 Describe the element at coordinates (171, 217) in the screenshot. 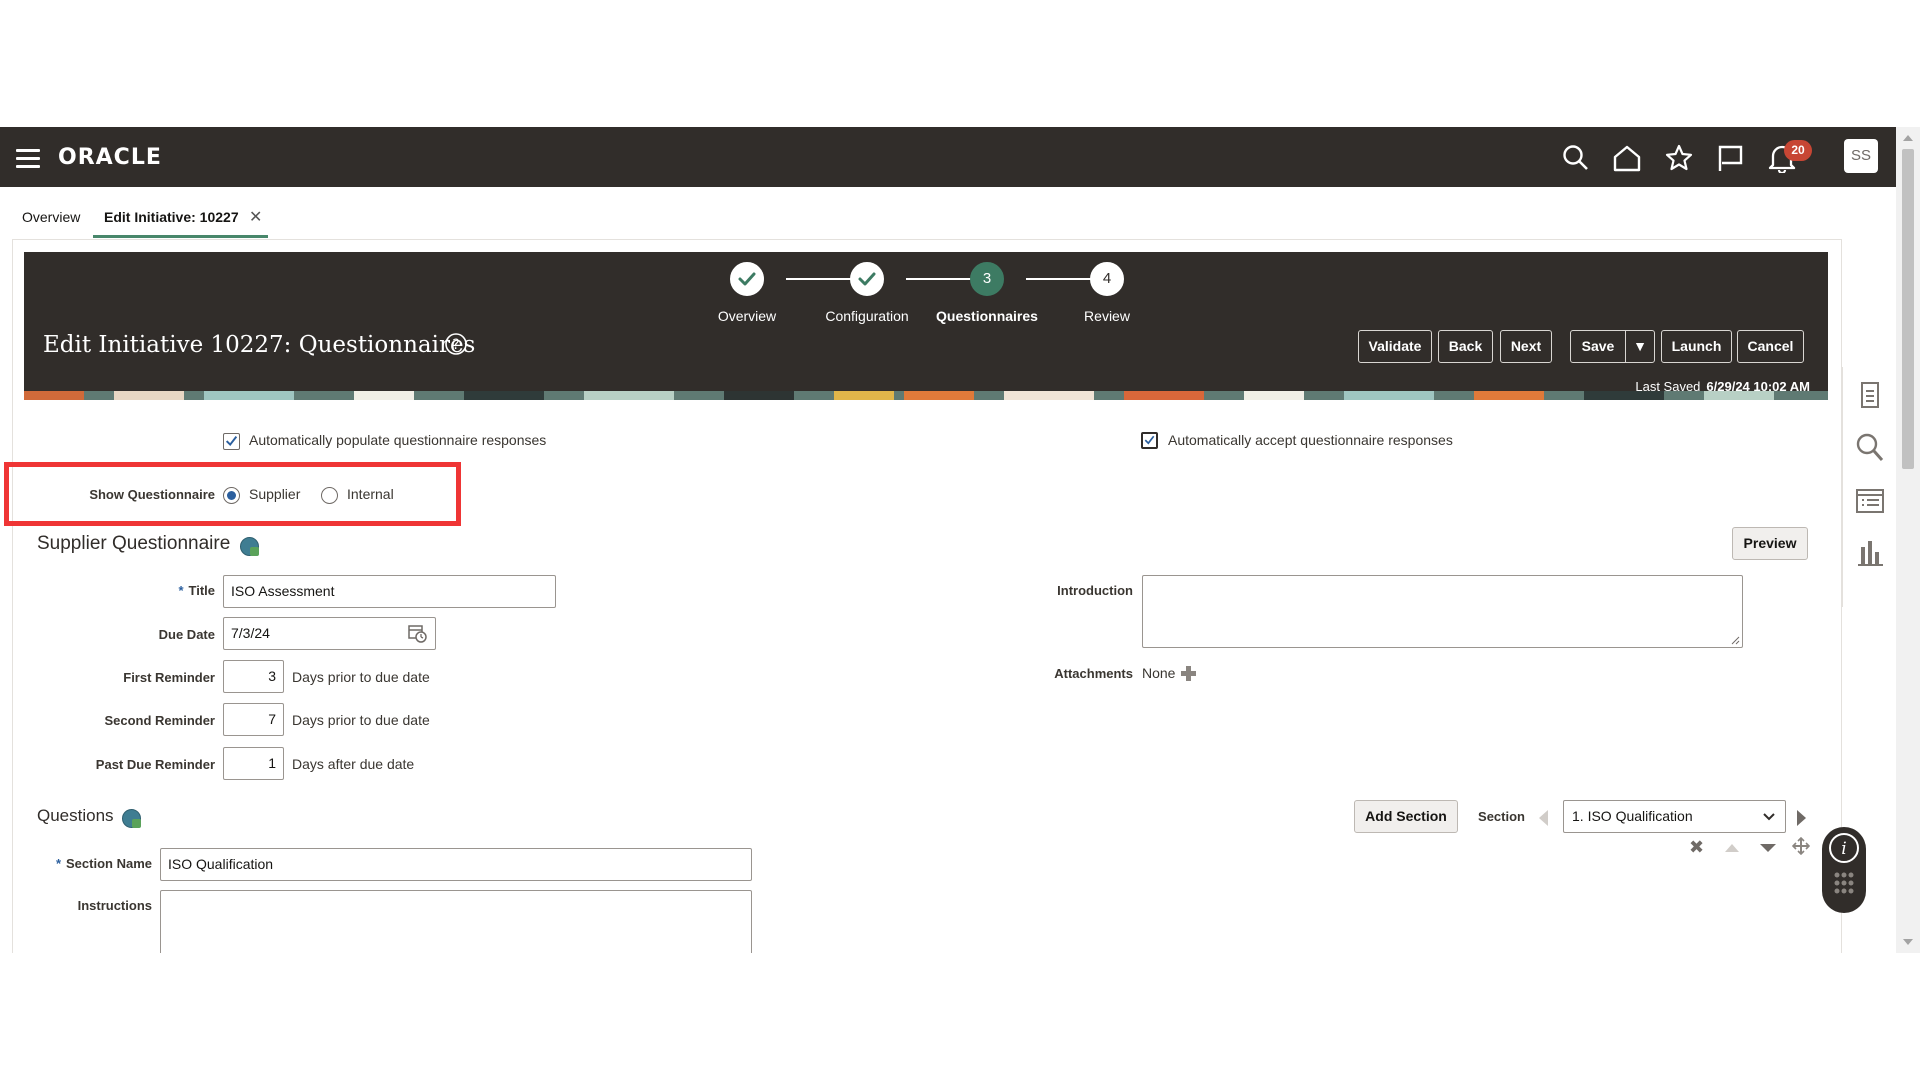

I see `tab-edit-initiative: Edit Initiative: 10227` at that location.